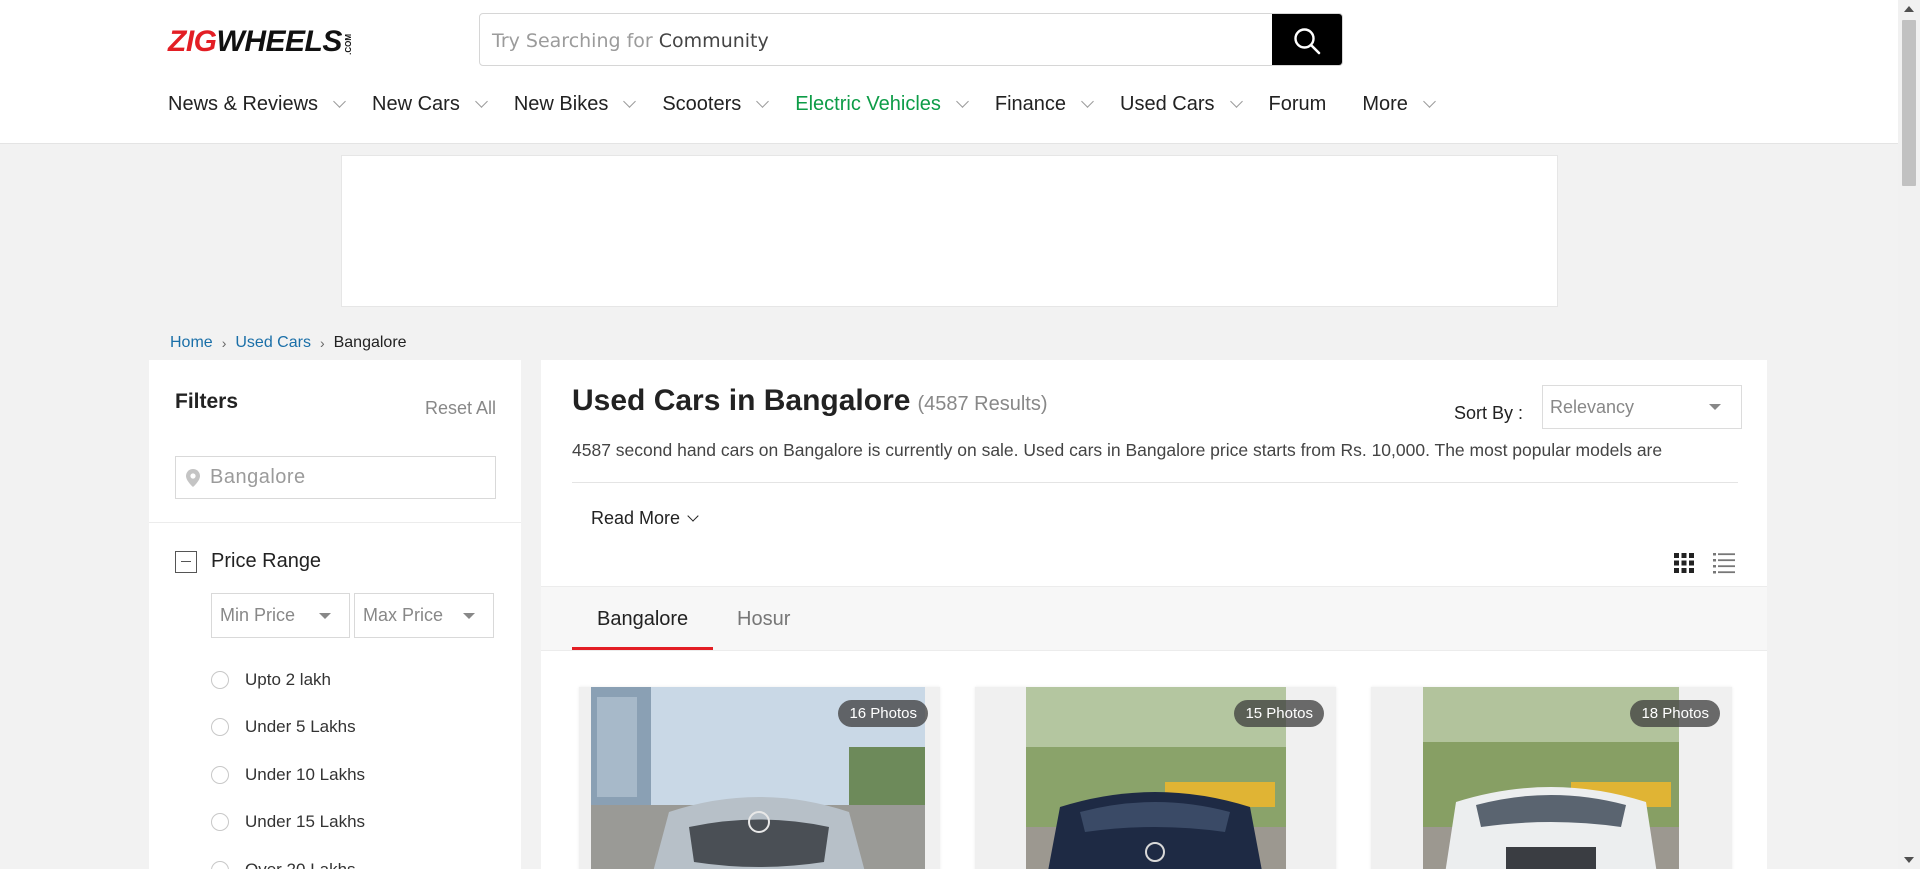  I want to click on city-tabs: Bangalore Hosur, so click(1154, 618).